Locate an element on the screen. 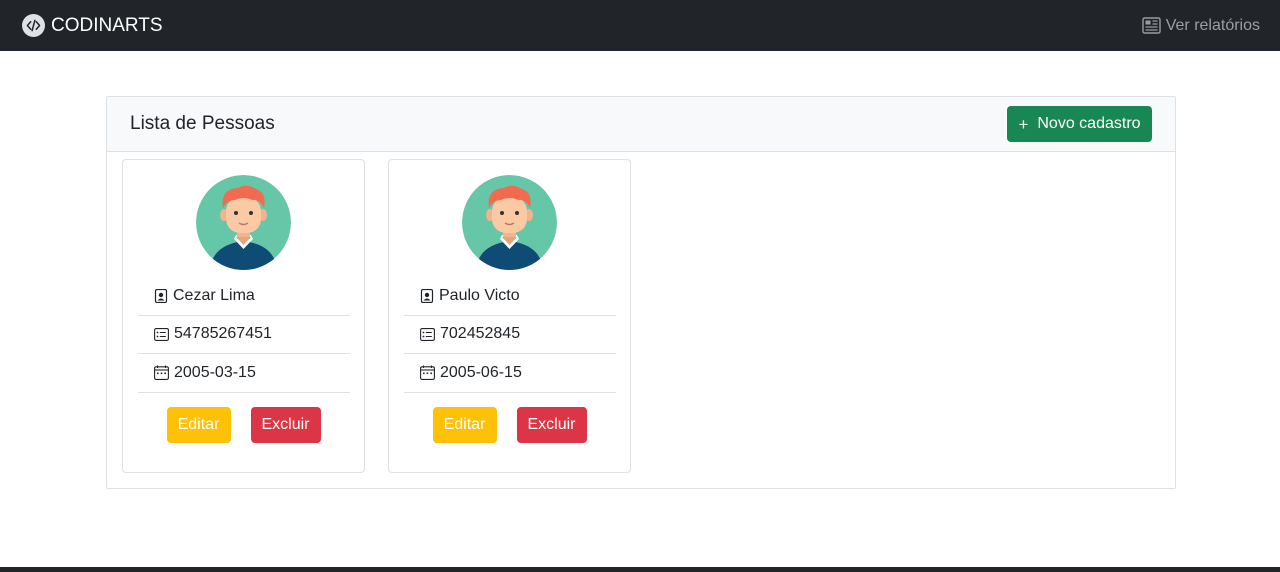 This screenshot has width=1280, height=572. code-slash-icon is located at coordinates (33, 25).